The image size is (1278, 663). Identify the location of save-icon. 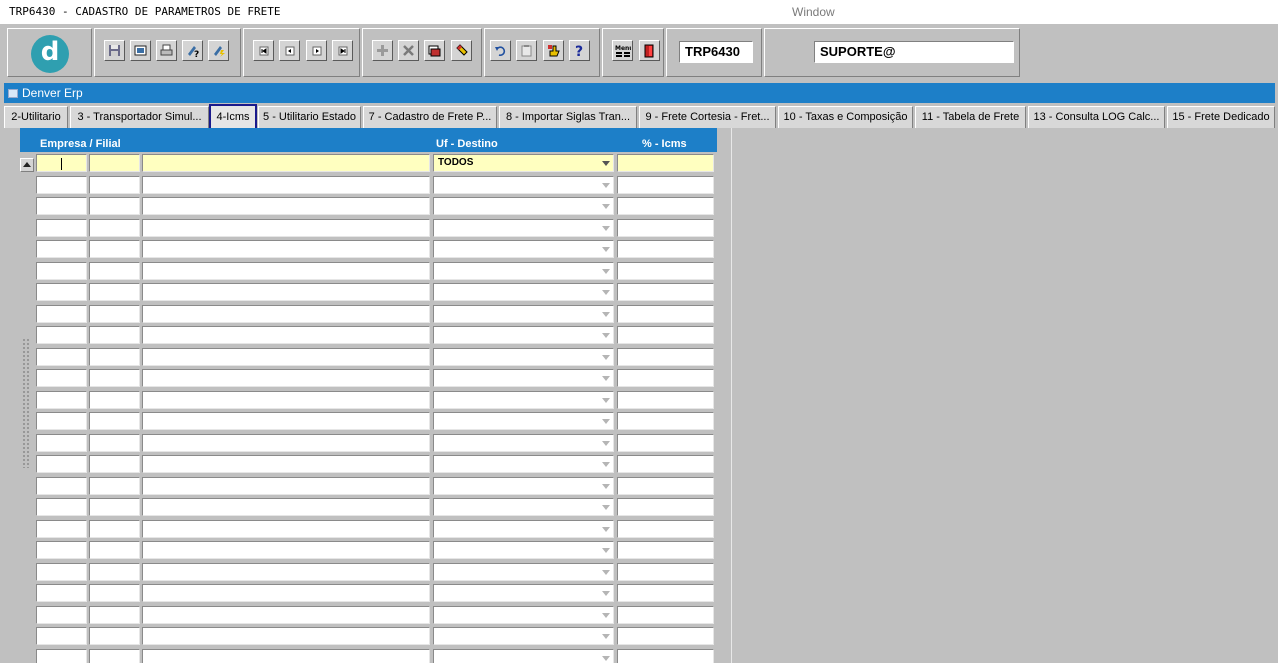
(114, 50).